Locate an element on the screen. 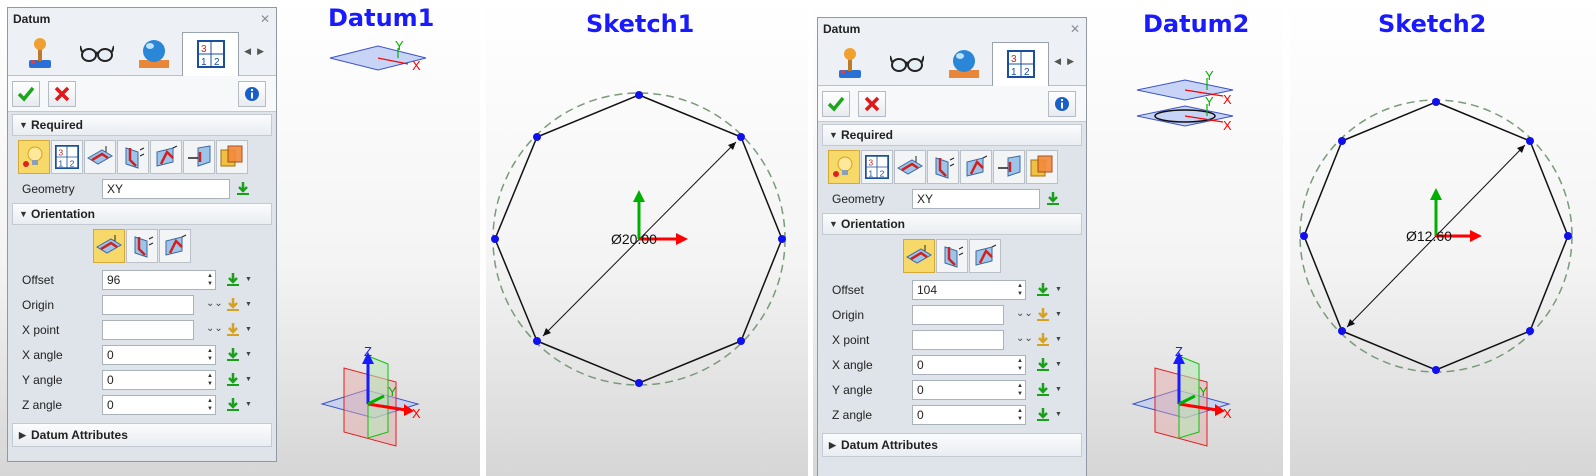 This screenshot has height=476, width=1596. zangle-label: Z angle is located at coordinates (852, 414).